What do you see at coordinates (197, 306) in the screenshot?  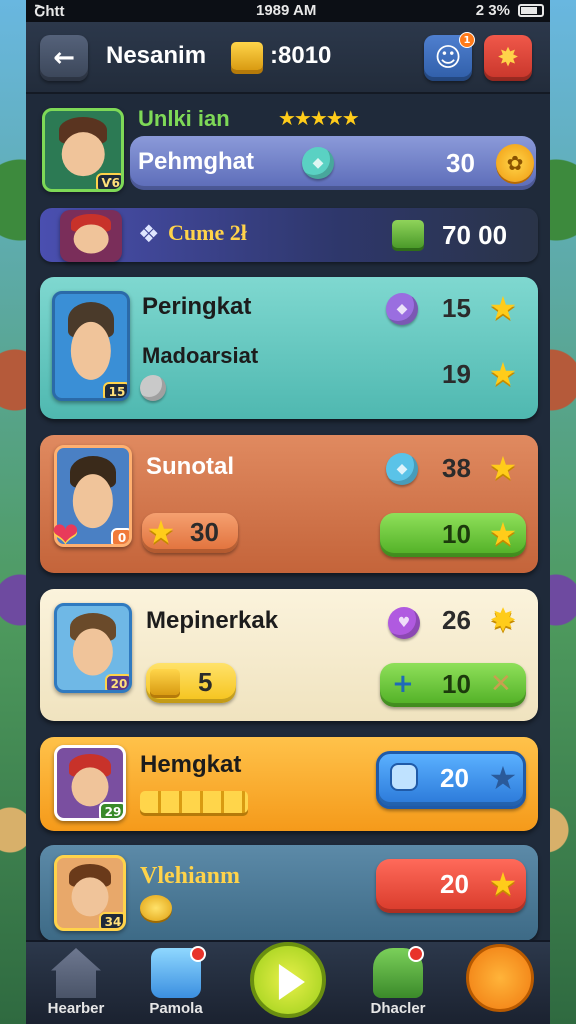 I see `player-name: Peringkat` at bounding box center [197, 306].